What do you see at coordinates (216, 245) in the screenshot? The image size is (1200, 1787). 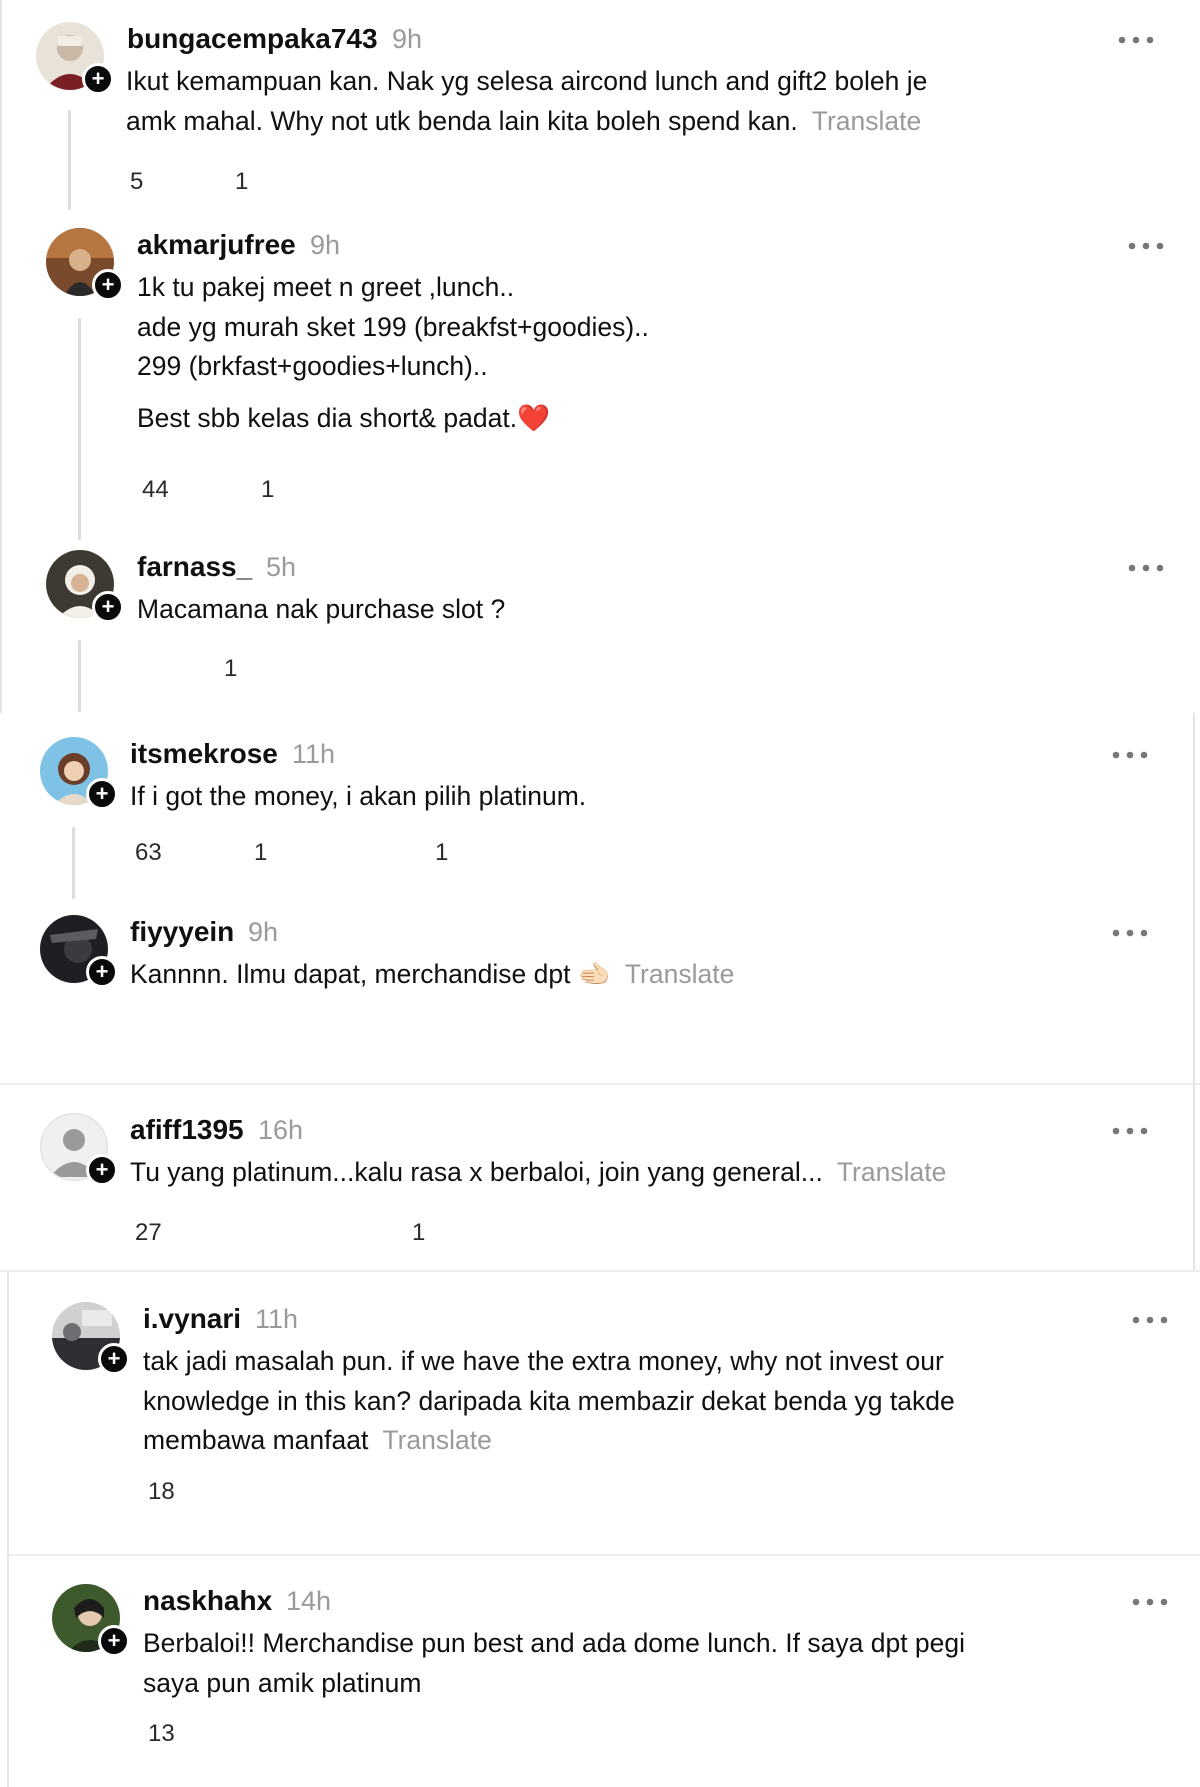 I see `username: akmarjufree` at bounding box center [216, 245].